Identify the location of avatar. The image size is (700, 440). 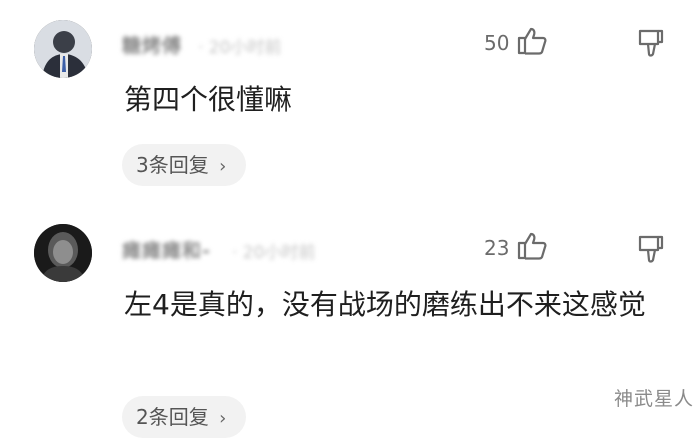
(63, 253).